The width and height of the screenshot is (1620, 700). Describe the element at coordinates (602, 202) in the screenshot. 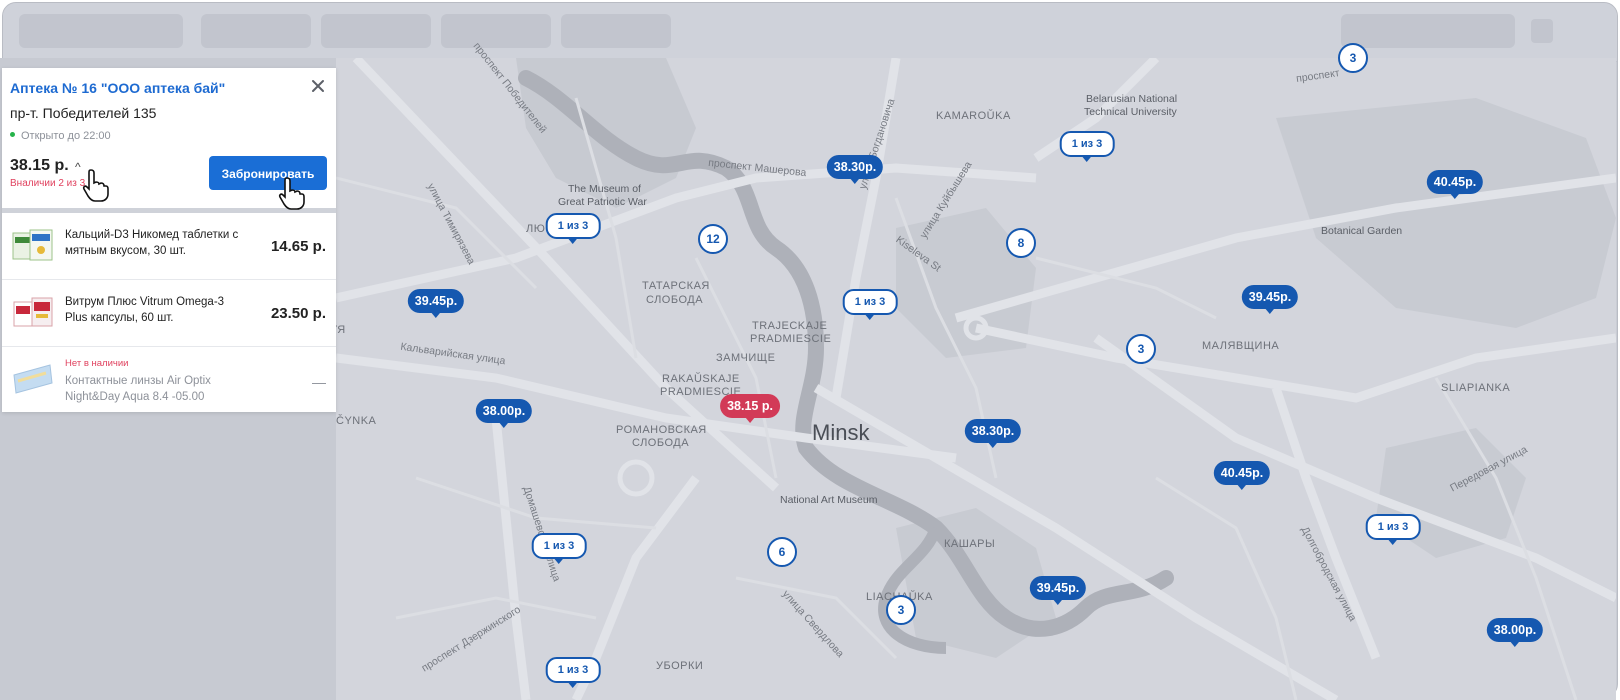

I see `map-label: Great Patriotic War` at that location.